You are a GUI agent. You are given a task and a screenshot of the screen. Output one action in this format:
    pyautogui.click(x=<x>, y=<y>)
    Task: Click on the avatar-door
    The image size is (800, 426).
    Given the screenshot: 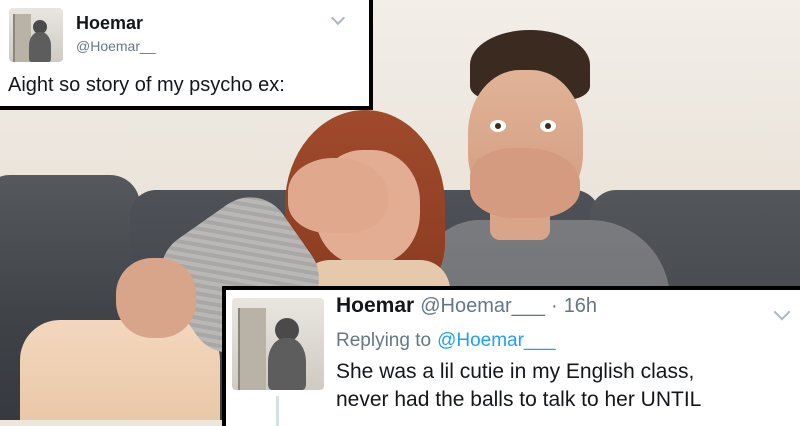 What is the action you would take?
    pyautogui.click(x=252, y=349)
    